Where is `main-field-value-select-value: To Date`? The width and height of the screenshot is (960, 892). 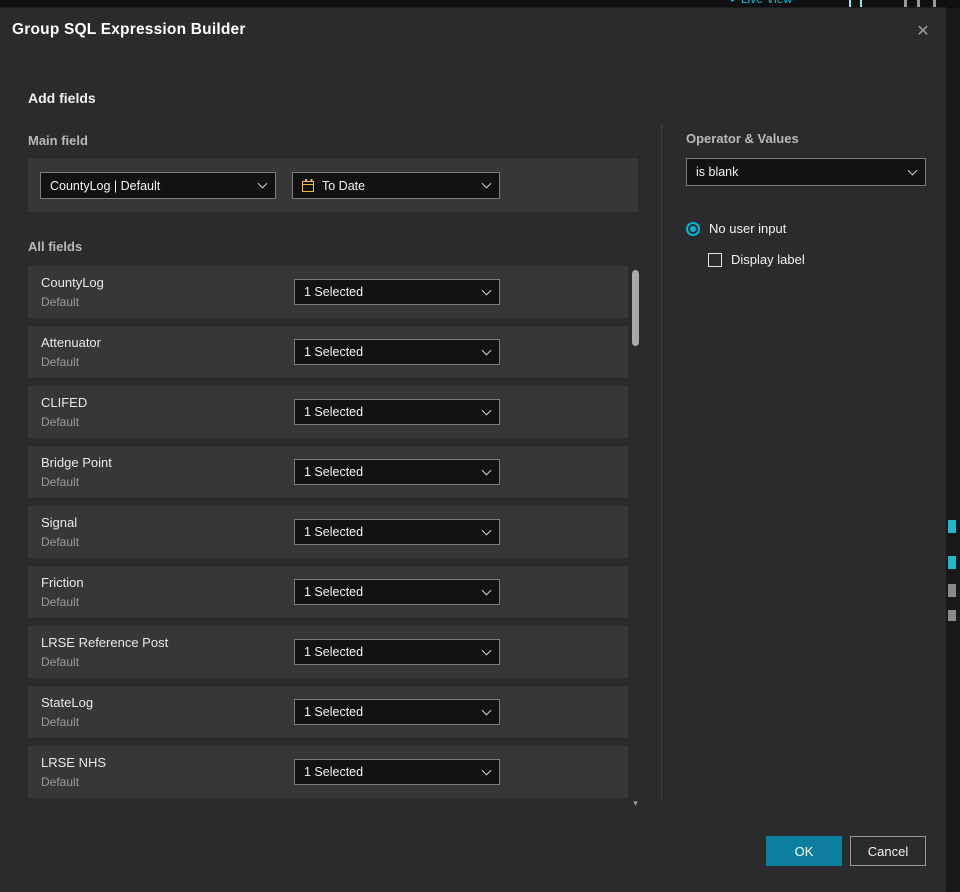 main-field-value-select-value: To Date is located at coordinates (344, 185).